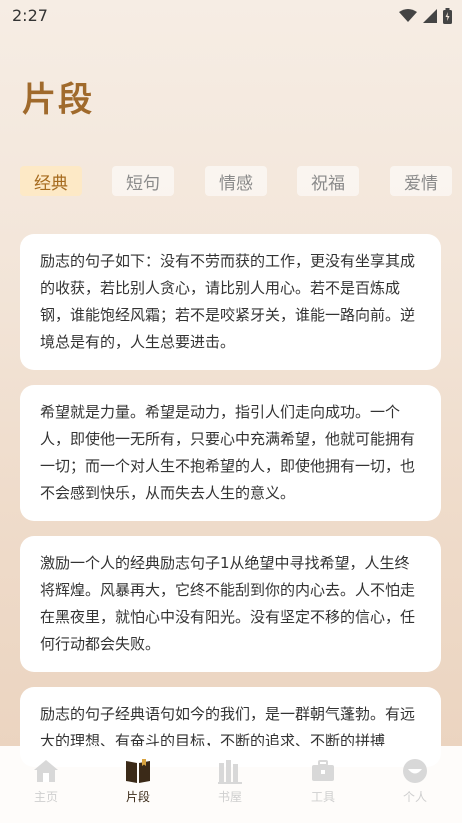 This screenshot has height=823, width=462. Describe the element at coordinates (328, 181) in the screenshot. I see `tab-blessing: 祝福` at that location.